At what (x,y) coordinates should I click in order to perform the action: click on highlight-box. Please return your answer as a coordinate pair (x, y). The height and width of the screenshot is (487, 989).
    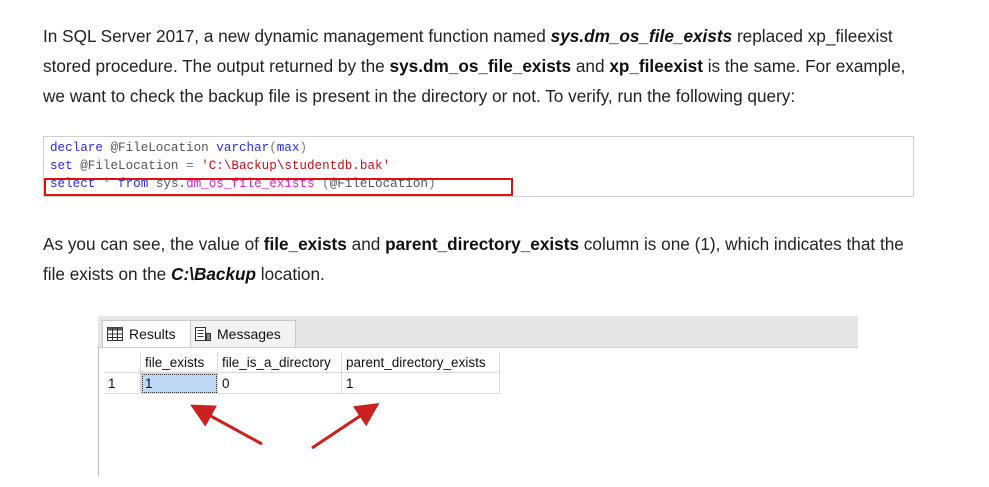
    Looking at the image, I should click on (278, 187).